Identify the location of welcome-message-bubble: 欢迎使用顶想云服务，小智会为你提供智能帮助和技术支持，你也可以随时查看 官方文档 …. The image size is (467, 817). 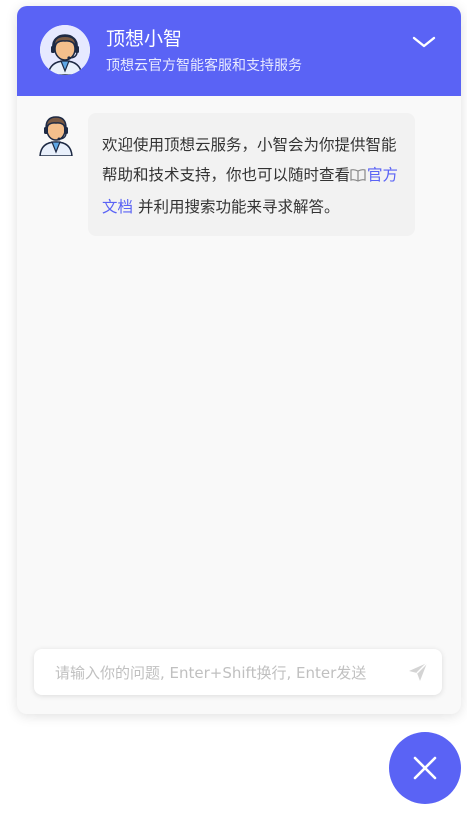
(251, 174).